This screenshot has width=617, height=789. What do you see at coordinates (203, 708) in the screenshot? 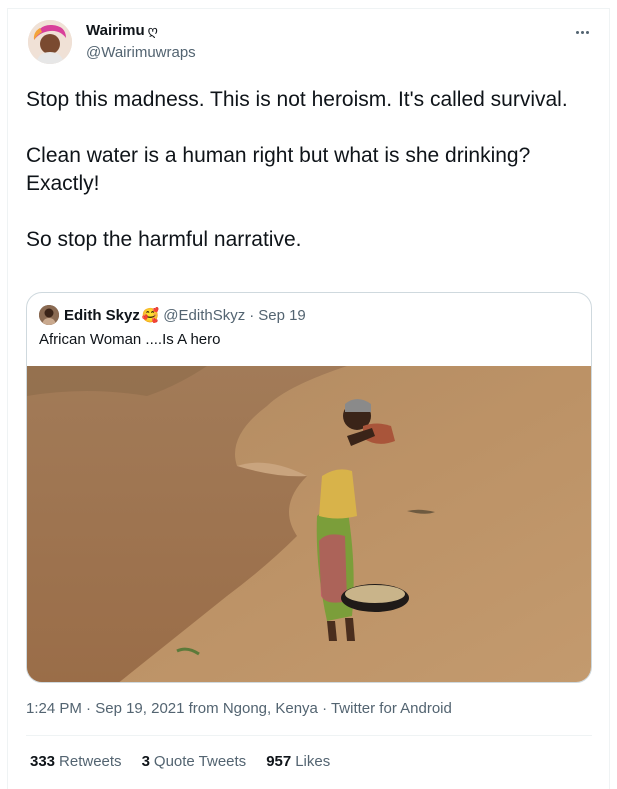
I see `from-label: from` at bounding box center [203, 708].